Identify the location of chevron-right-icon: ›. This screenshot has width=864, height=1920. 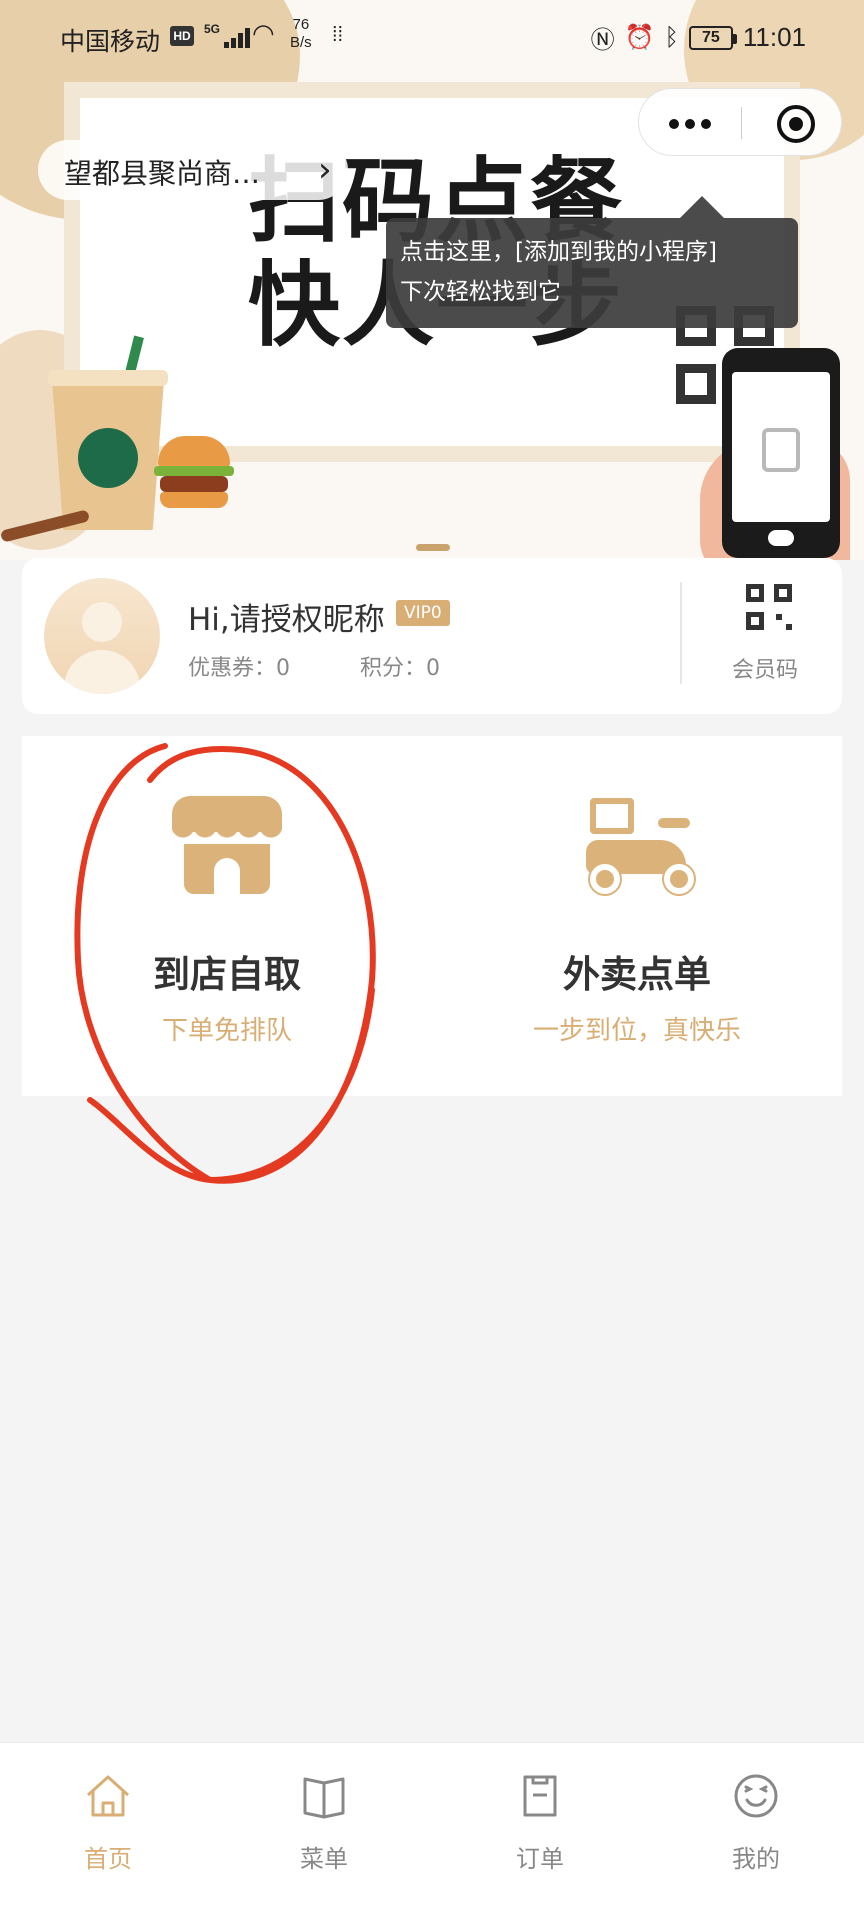
(325, 170).